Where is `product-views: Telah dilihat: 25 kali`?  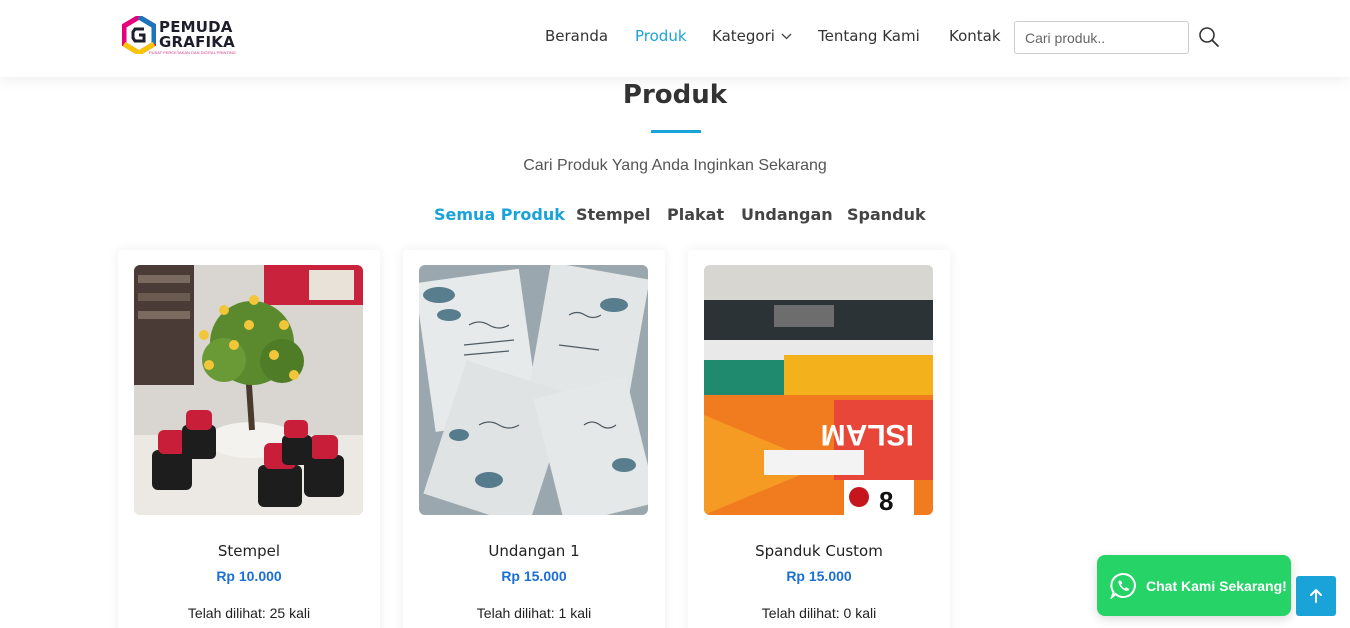
product-views: Telah dilihat: 25 kali is located at coordinates (249, 613).